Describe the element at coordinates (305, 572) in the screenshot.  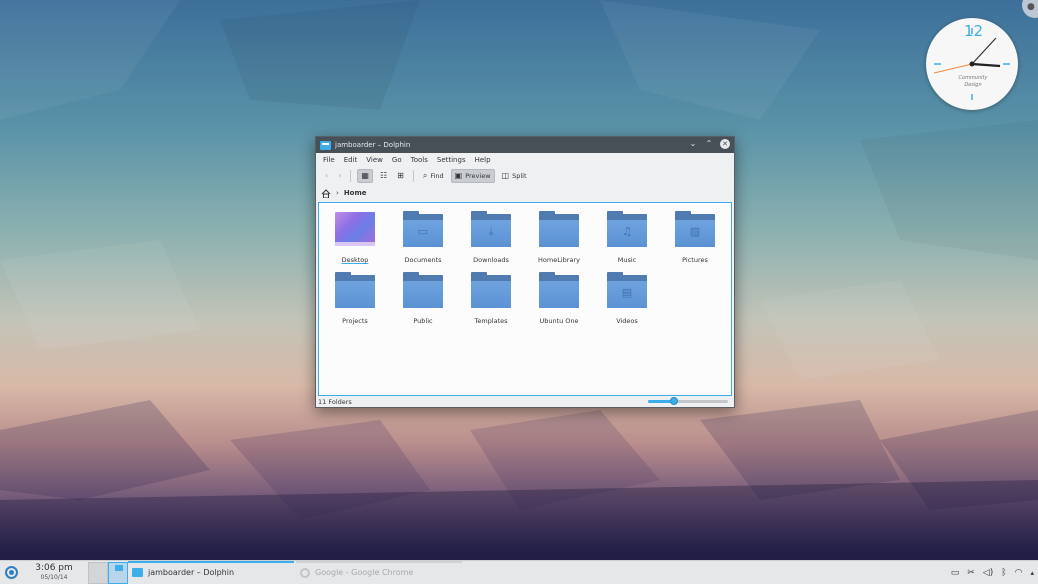
I see `chrome-task-icon` at that location.